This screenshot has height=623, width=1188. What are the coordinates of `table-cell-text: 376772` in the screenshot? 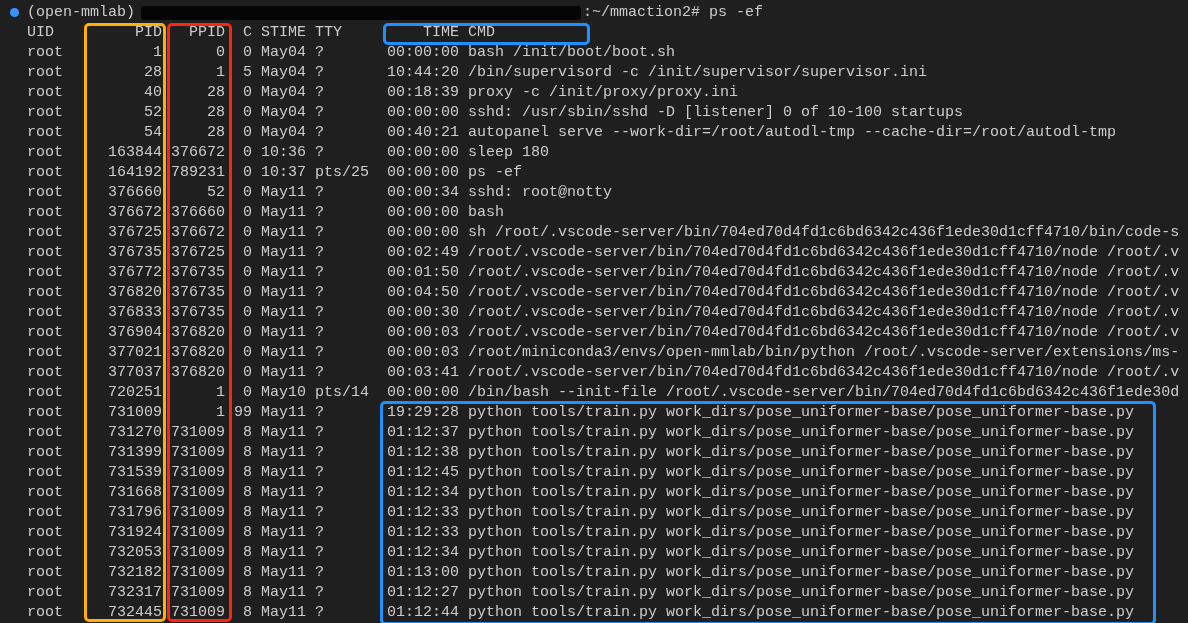 It's located at (134, 273).